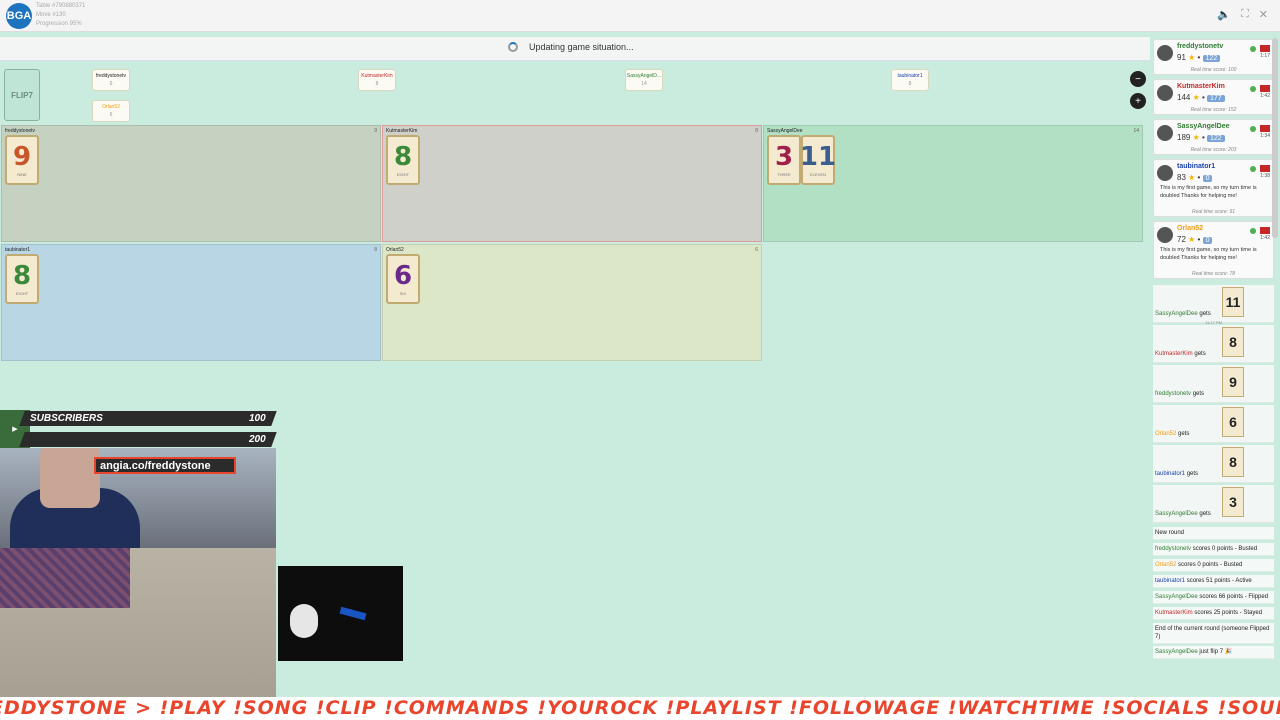 The image size is (1280, 720). I want to click on real-time-score: Real time score: 78, so click(1213, 274).